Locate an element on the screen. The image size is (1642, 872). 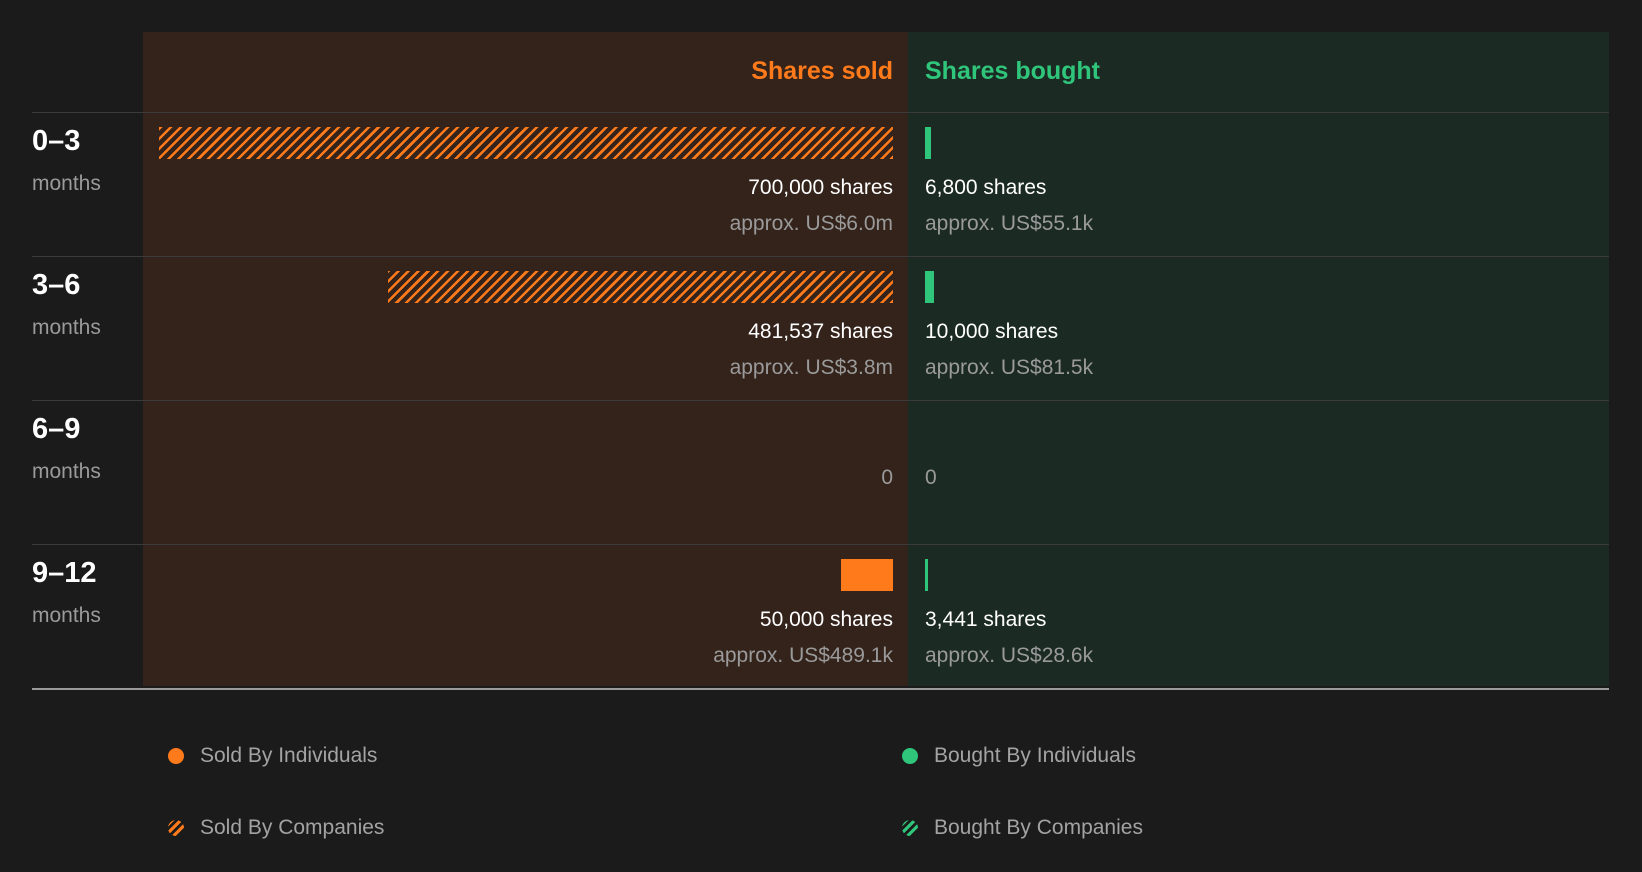
bought-value-label: approx. US$81.5k is located at coordinates (1009, 367).